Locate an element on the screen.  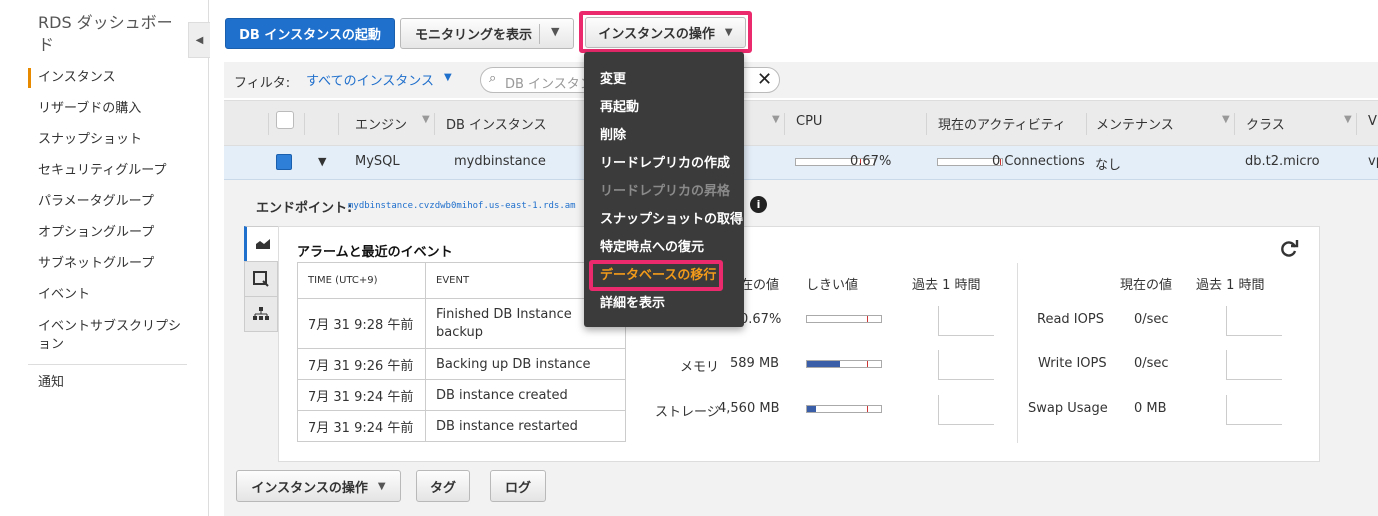
sidebar-item-reserved: リザーブドの購入 is located at coordinates (113, 109).